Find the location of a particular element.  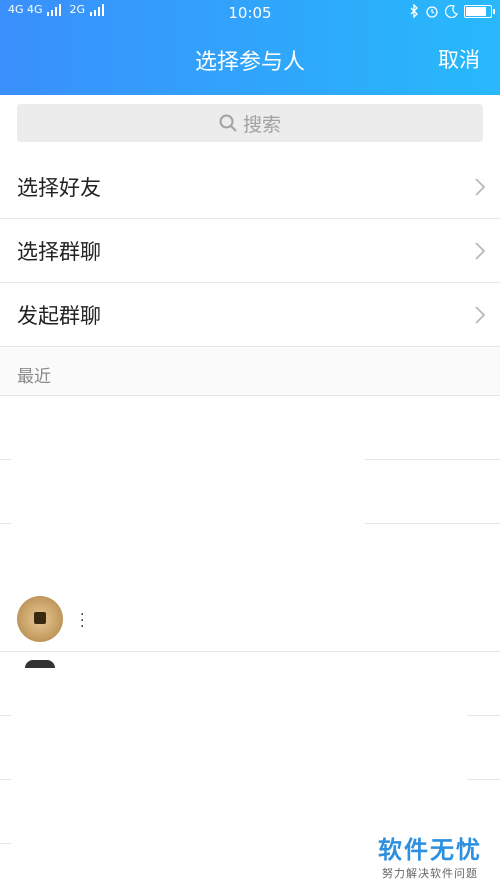

search-section: 搜索 is located at coordinates (250, 125).